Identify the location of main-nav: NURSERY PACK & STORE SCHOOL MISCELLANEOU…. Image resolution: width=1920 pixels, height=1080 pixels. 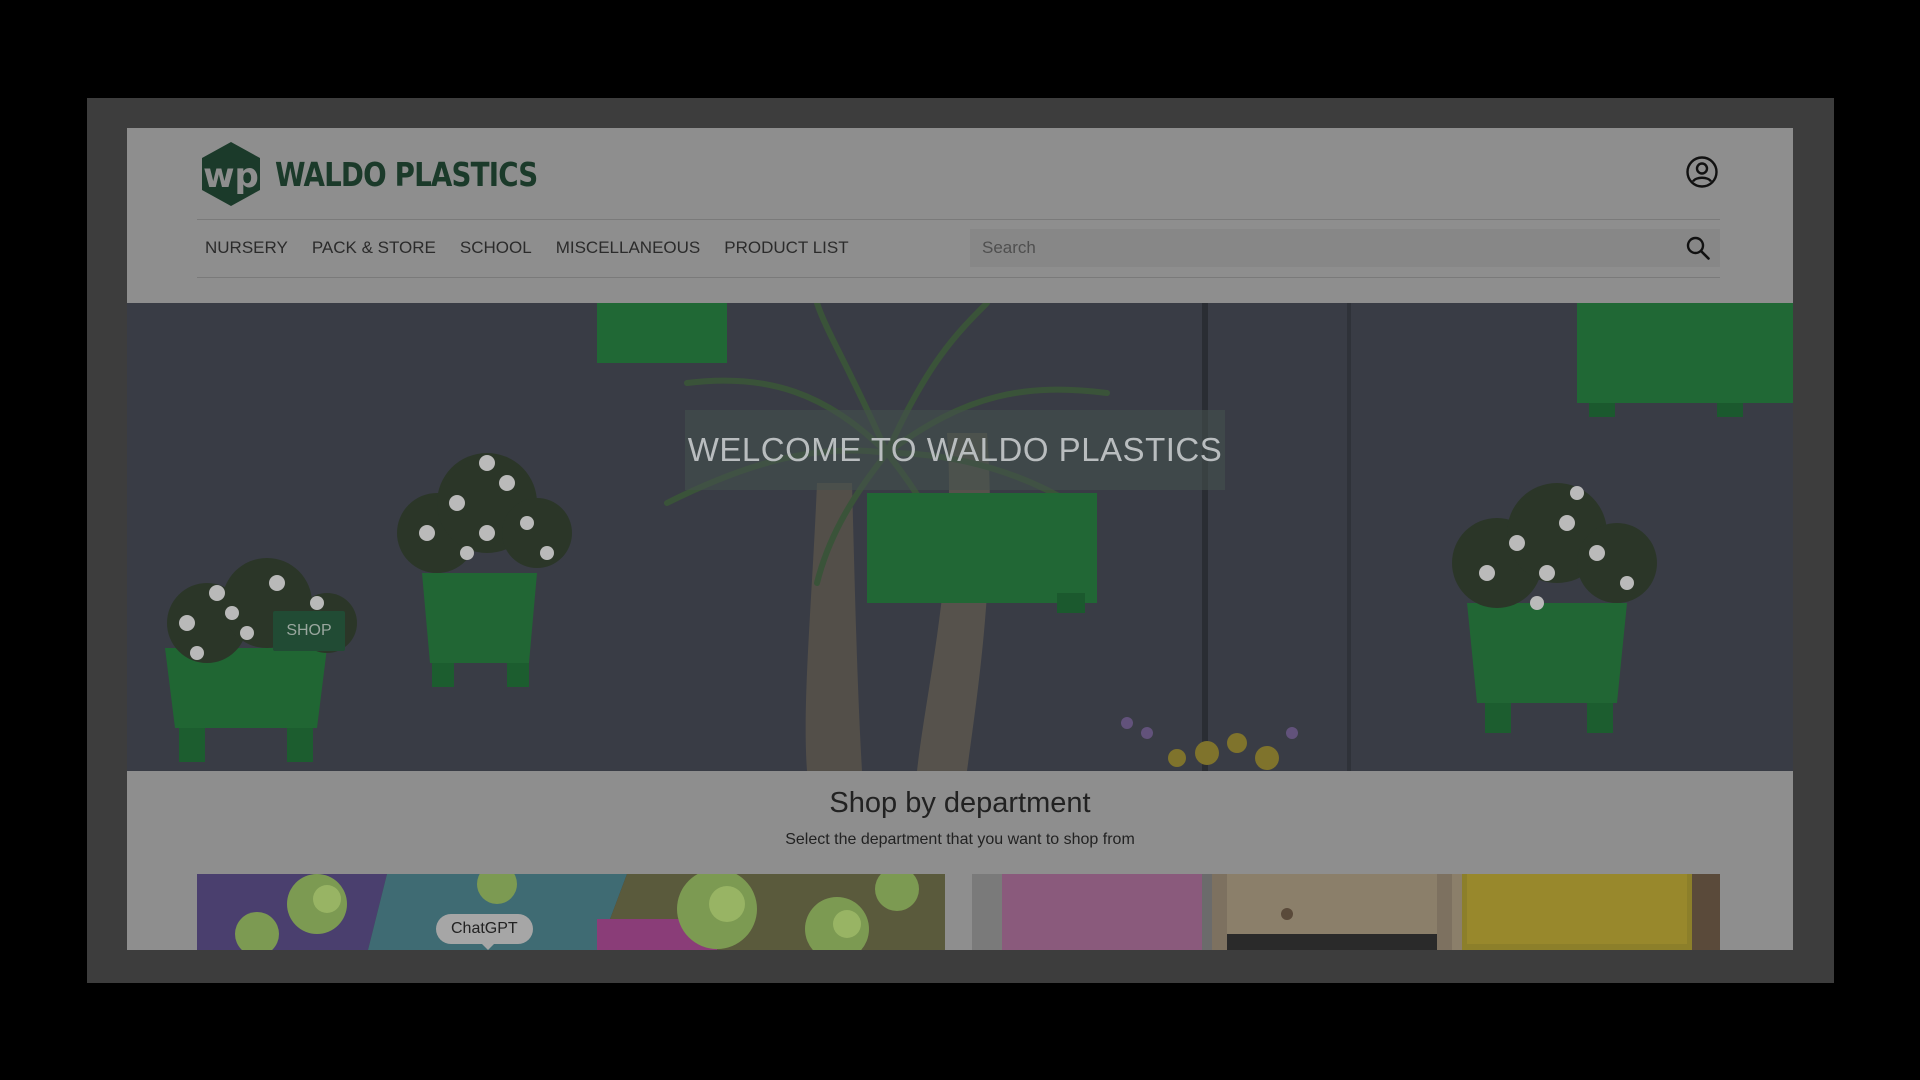
(531, 248).